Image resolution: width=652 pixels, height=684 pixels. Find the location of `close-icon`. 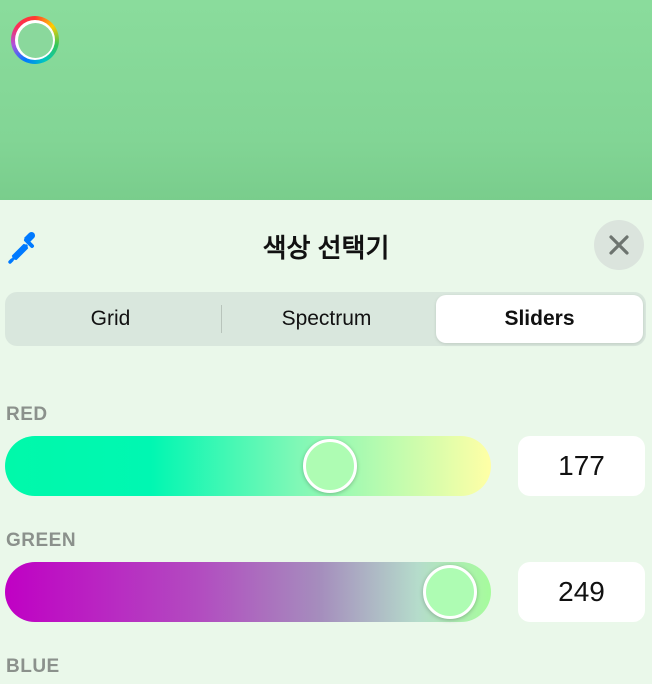

close-icon is located at coordinates (619, 245).